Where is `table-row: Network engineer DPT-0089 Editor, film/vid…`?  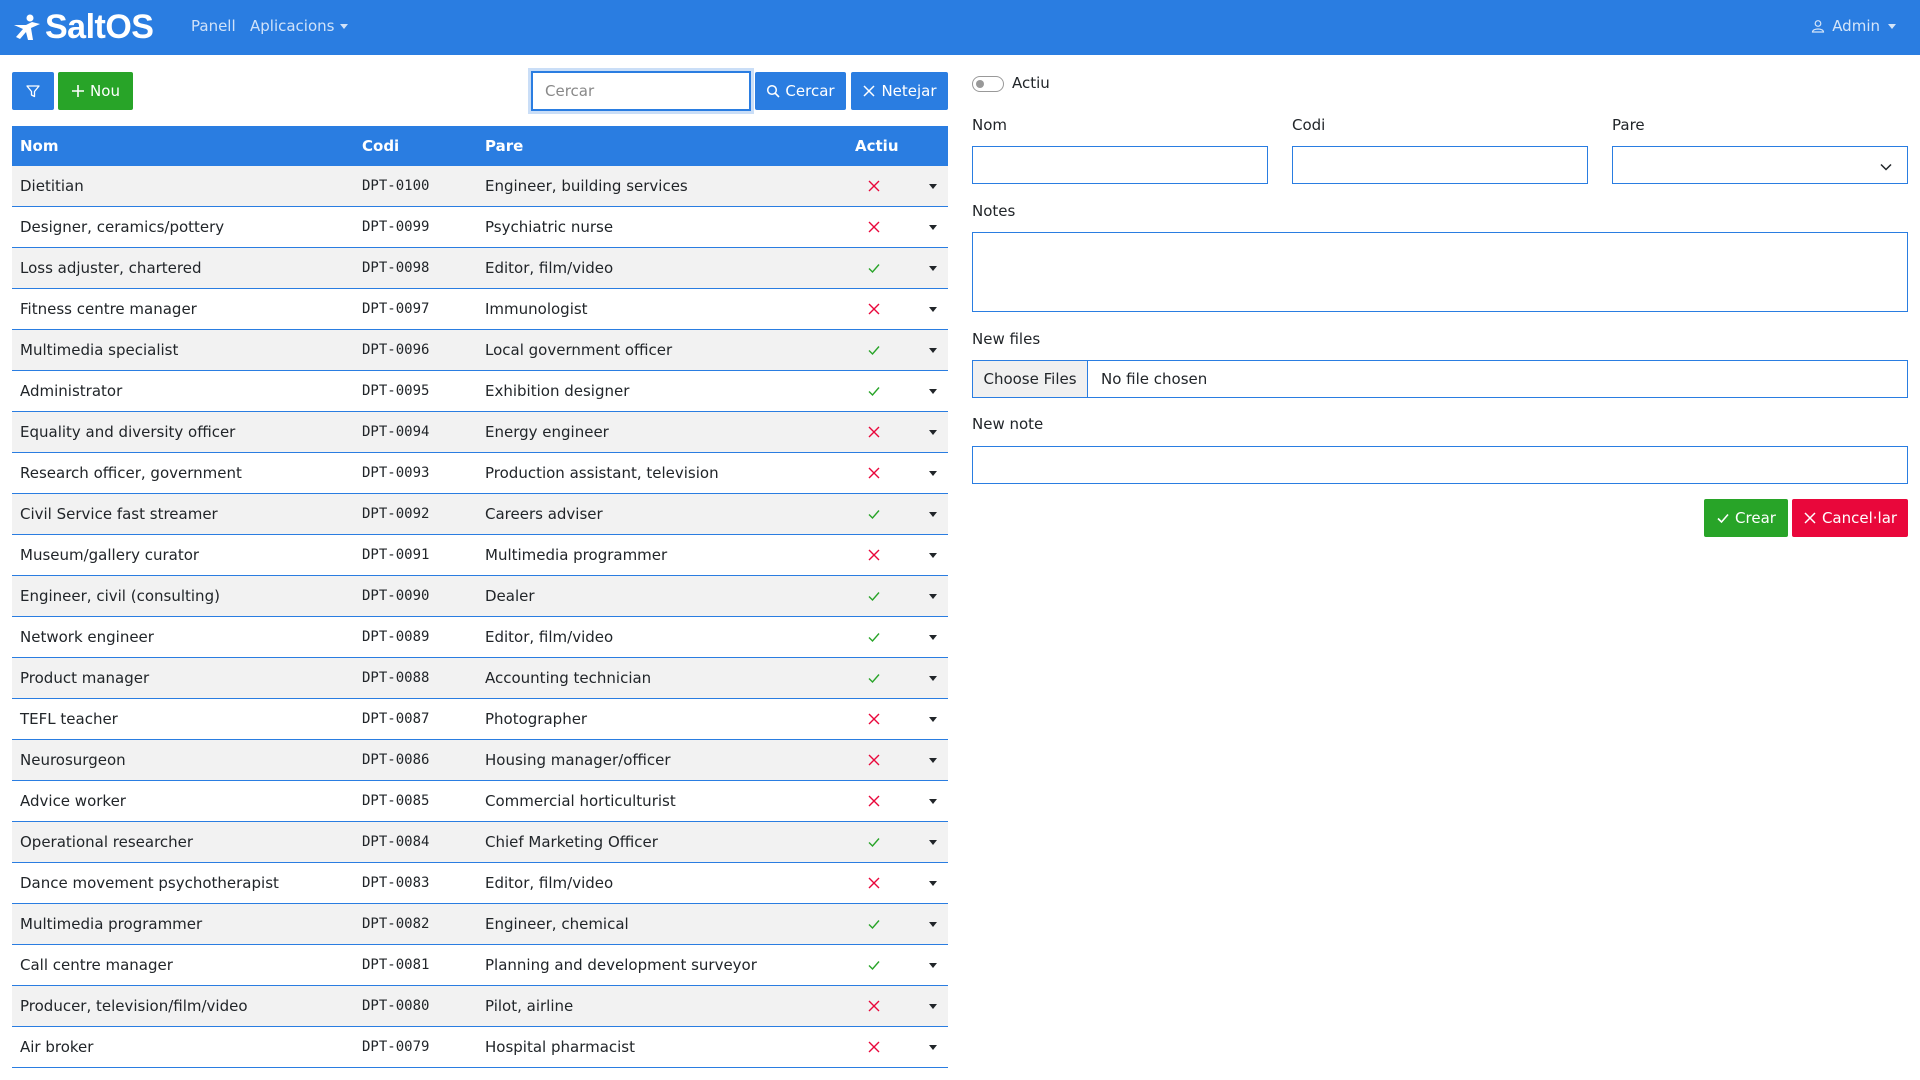 table-row: Network engineer DPT-0089 Editor, film/vid… is located at coordinates (480, 637).